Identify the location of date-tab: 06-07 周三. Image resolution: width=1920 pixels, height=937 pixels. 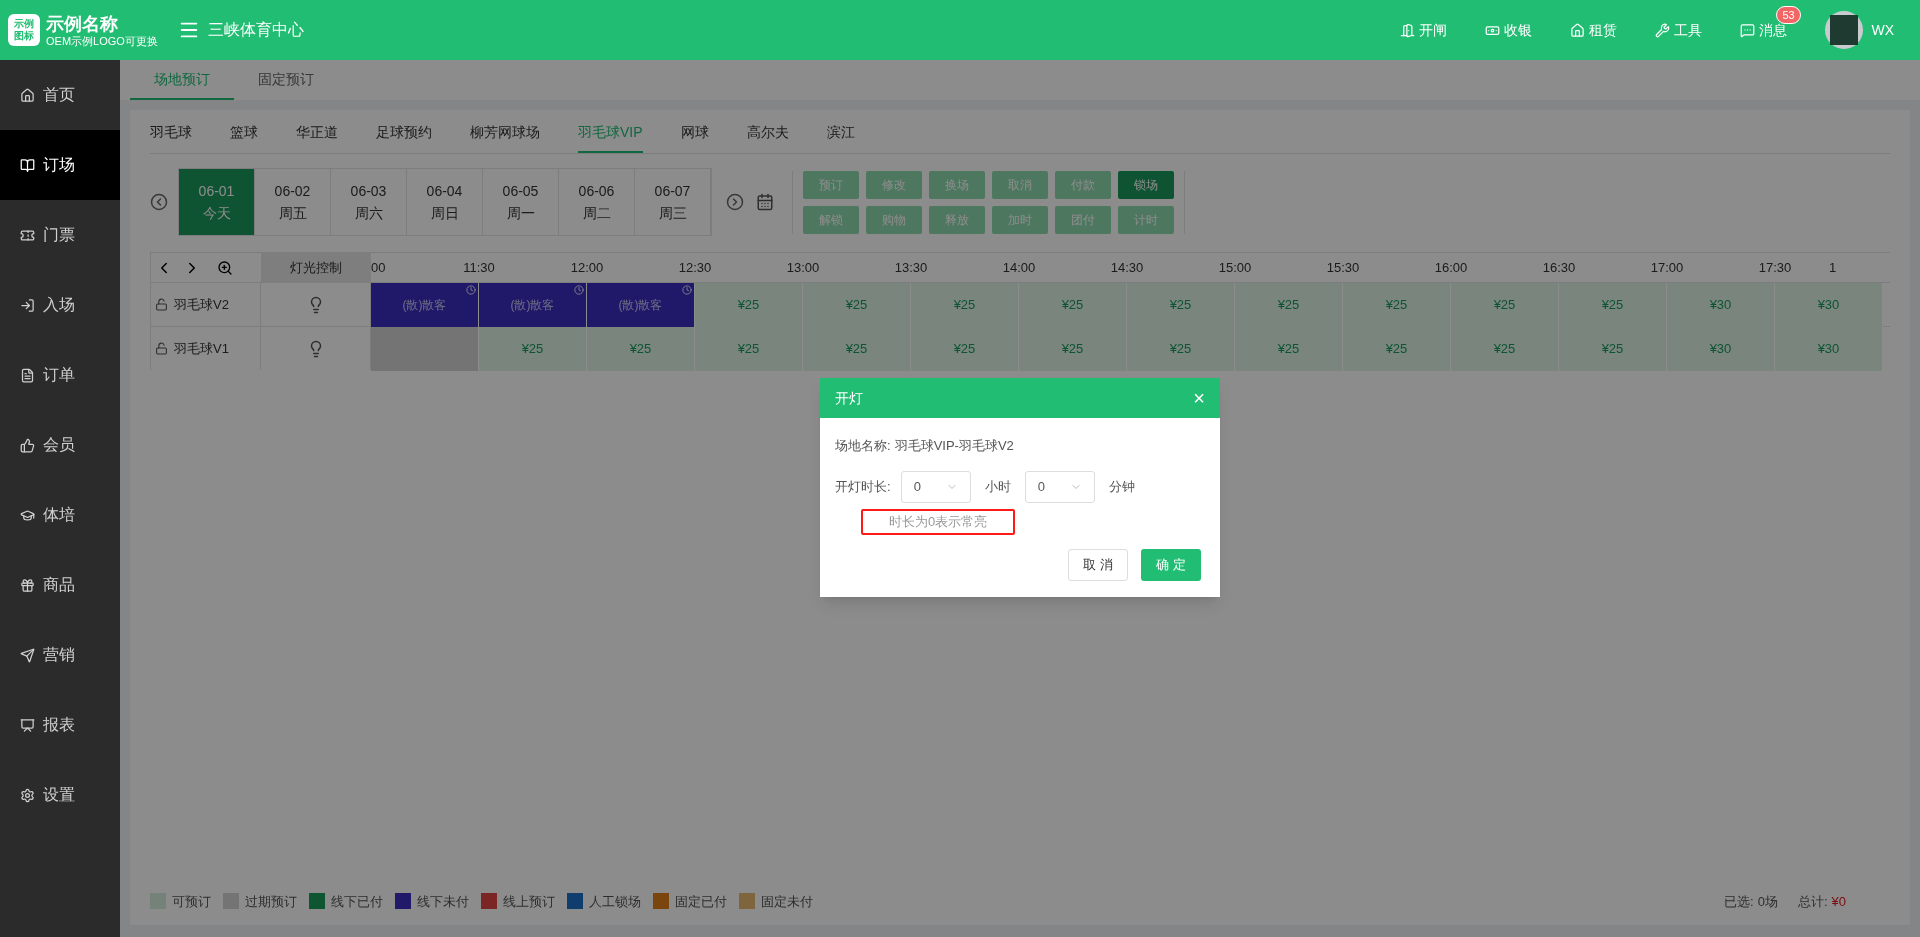
(673, 202).